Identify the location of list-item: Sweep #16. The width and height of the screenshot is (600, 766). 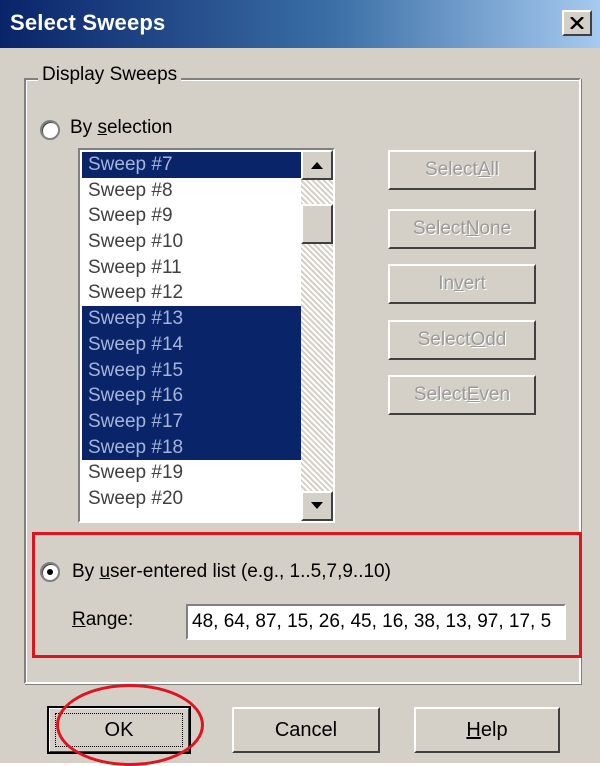
(192, 396).